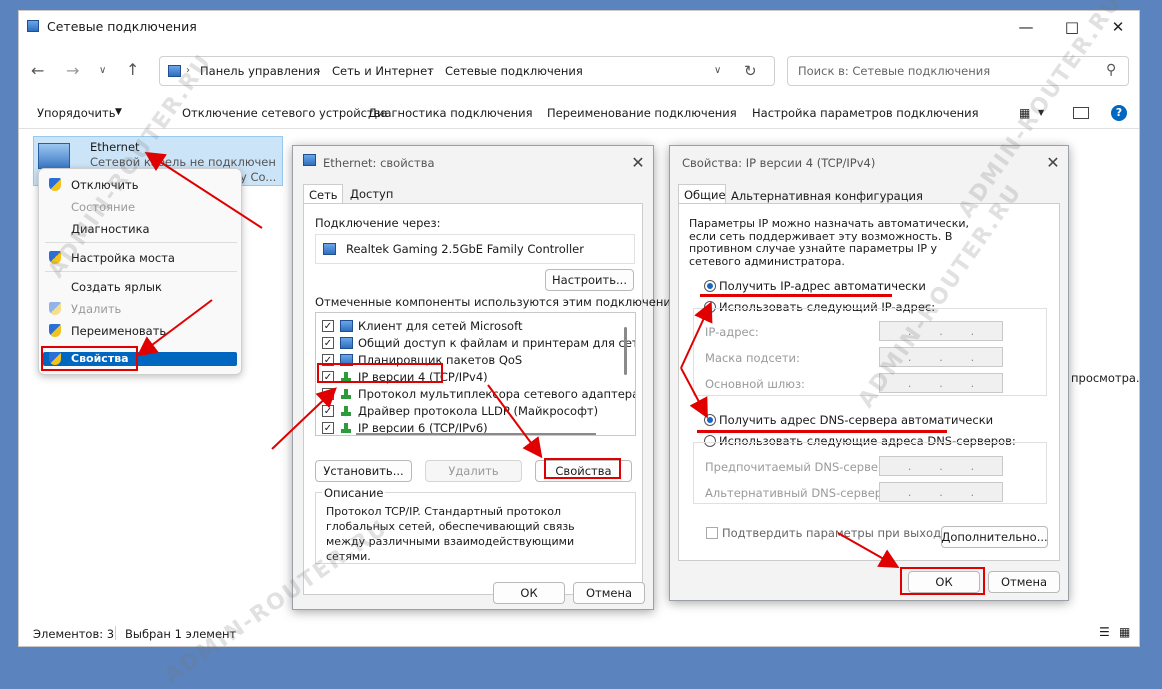 The height and width of the screenshot is (689, 1162). What do you see at coordinates (696, 335) in the screenshot?
I see `arrow-to-auto-ip` at bounding box center [696, 335].